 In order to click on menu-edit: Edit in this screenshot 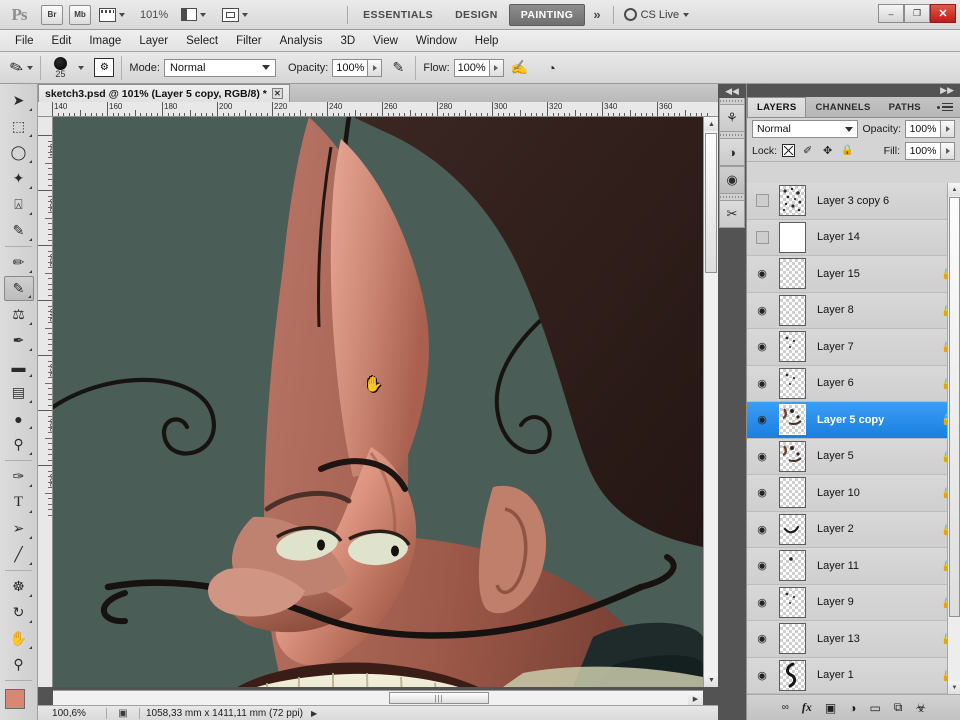, I will do `click(62, 41)`.